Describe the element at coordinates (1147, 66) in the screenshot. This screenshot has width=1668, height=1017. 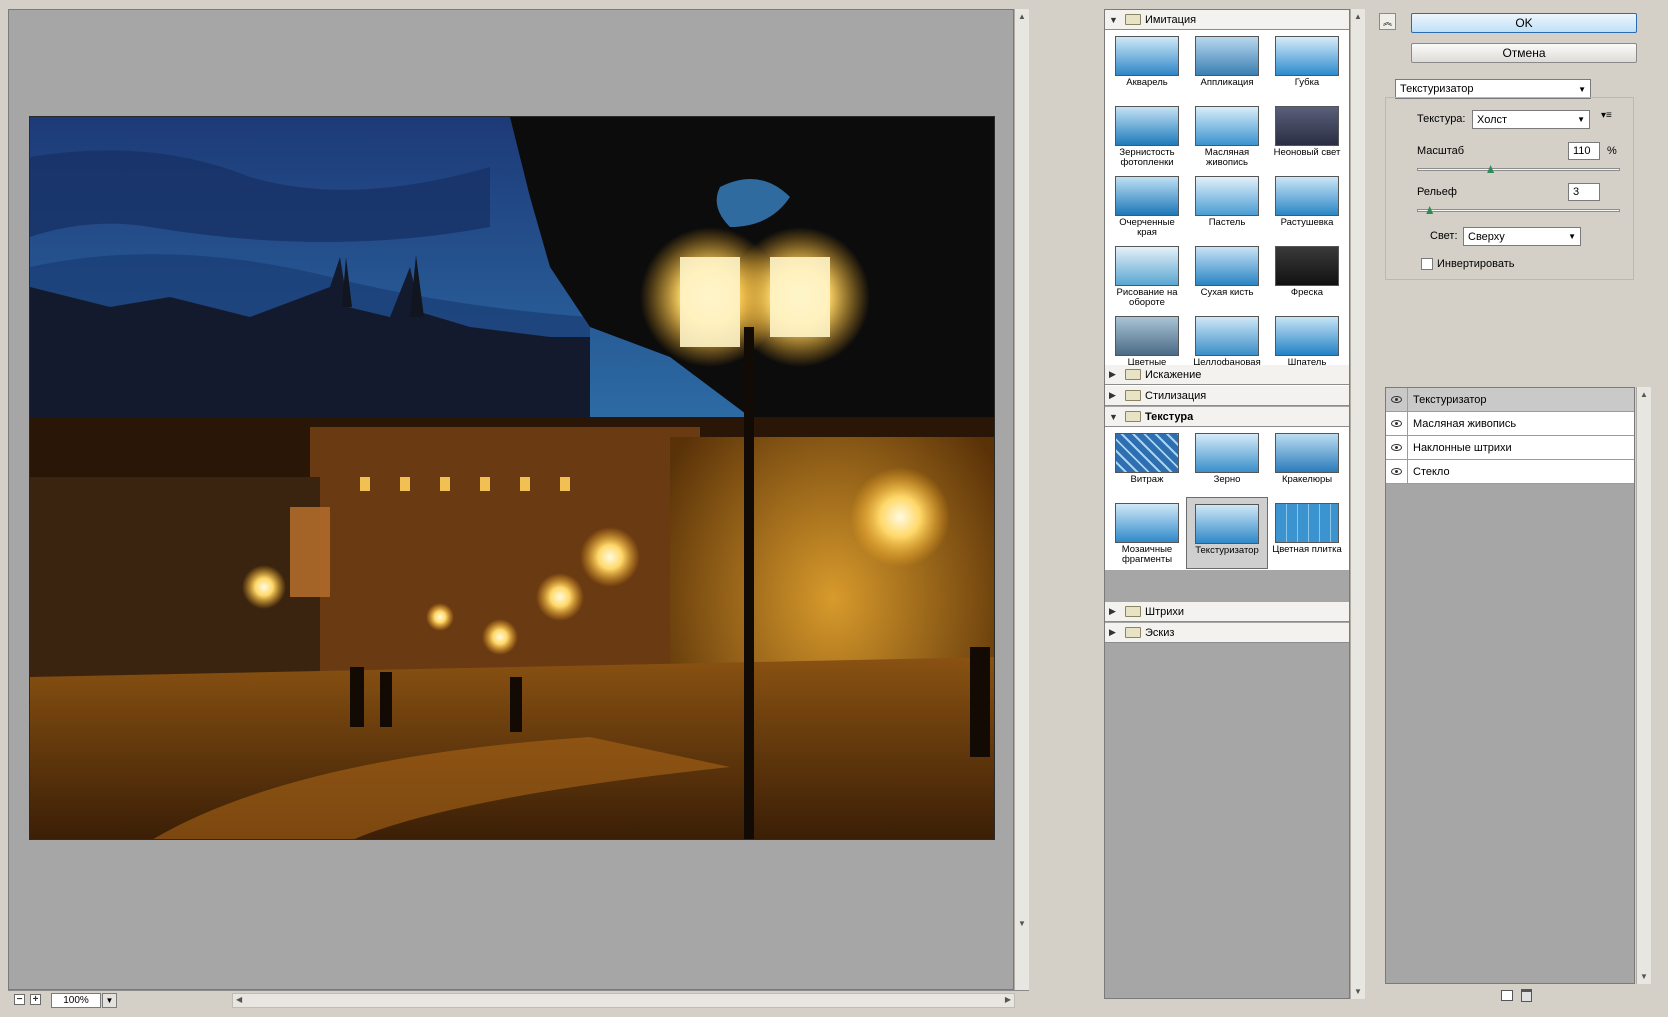
I see `filter-thumb-0: Акварель` at that location.